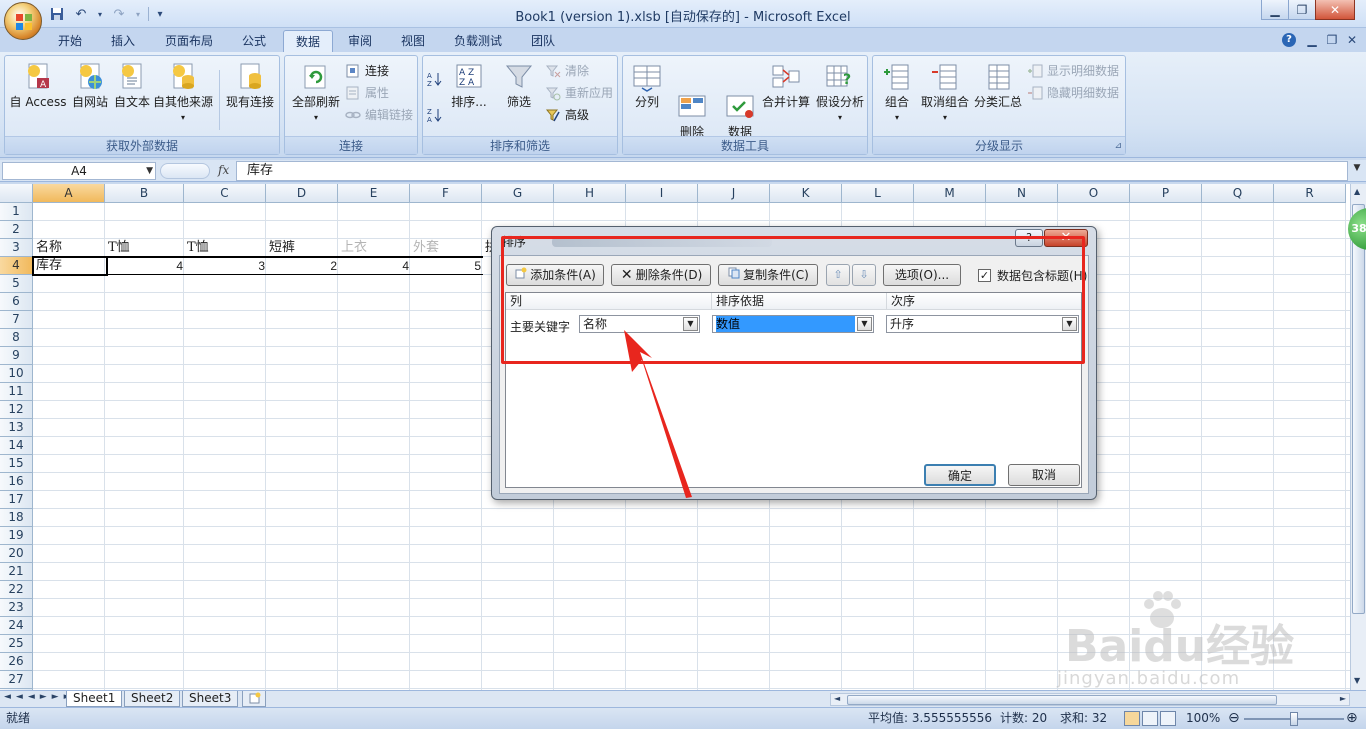  I want to click on row-header-17: 17, so click(16, 500).